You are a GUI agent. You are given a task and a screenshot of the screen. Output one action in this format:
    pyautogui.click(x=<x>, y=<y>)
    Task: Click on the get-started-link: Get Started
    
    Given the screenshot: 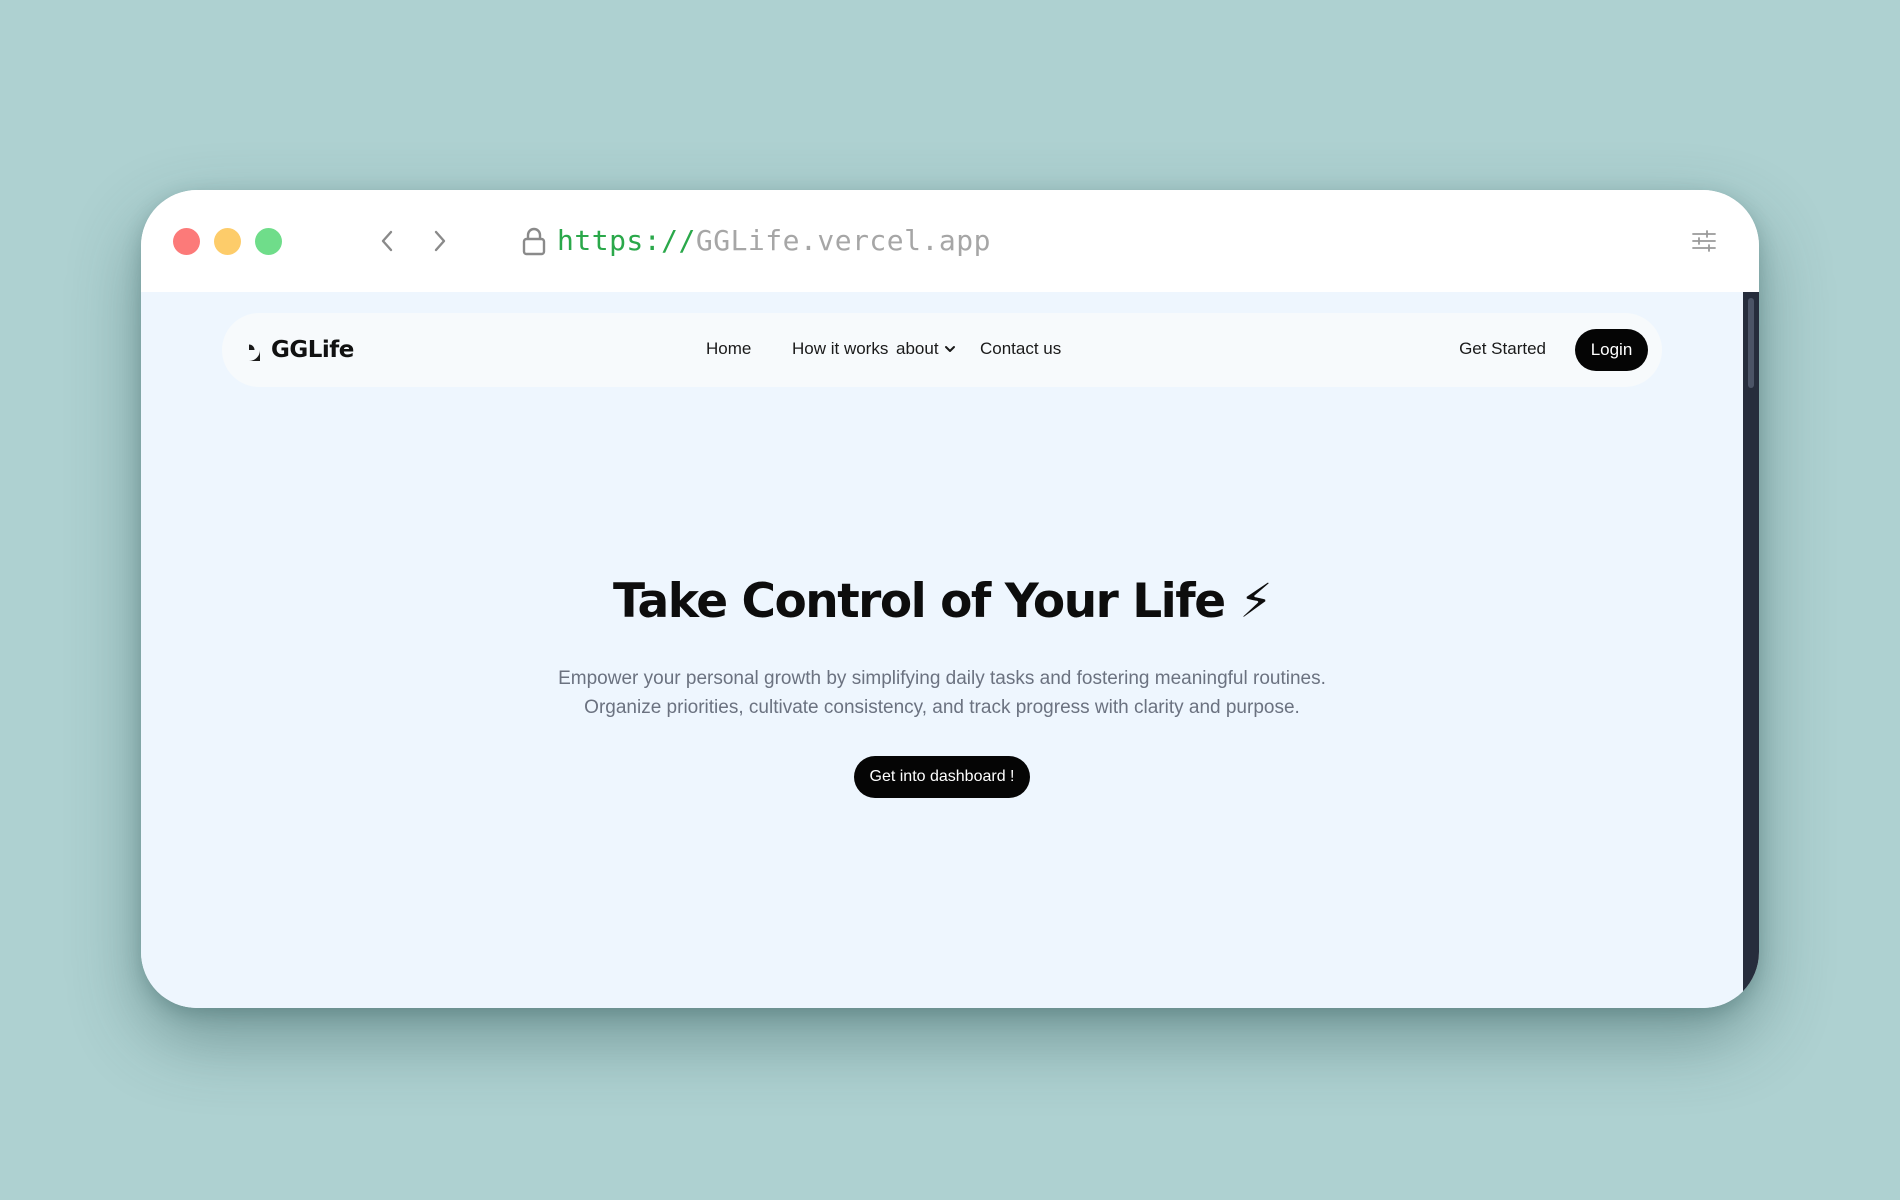 What is the action you would take?
    pyautogui.click(x=1502, y=349)
    